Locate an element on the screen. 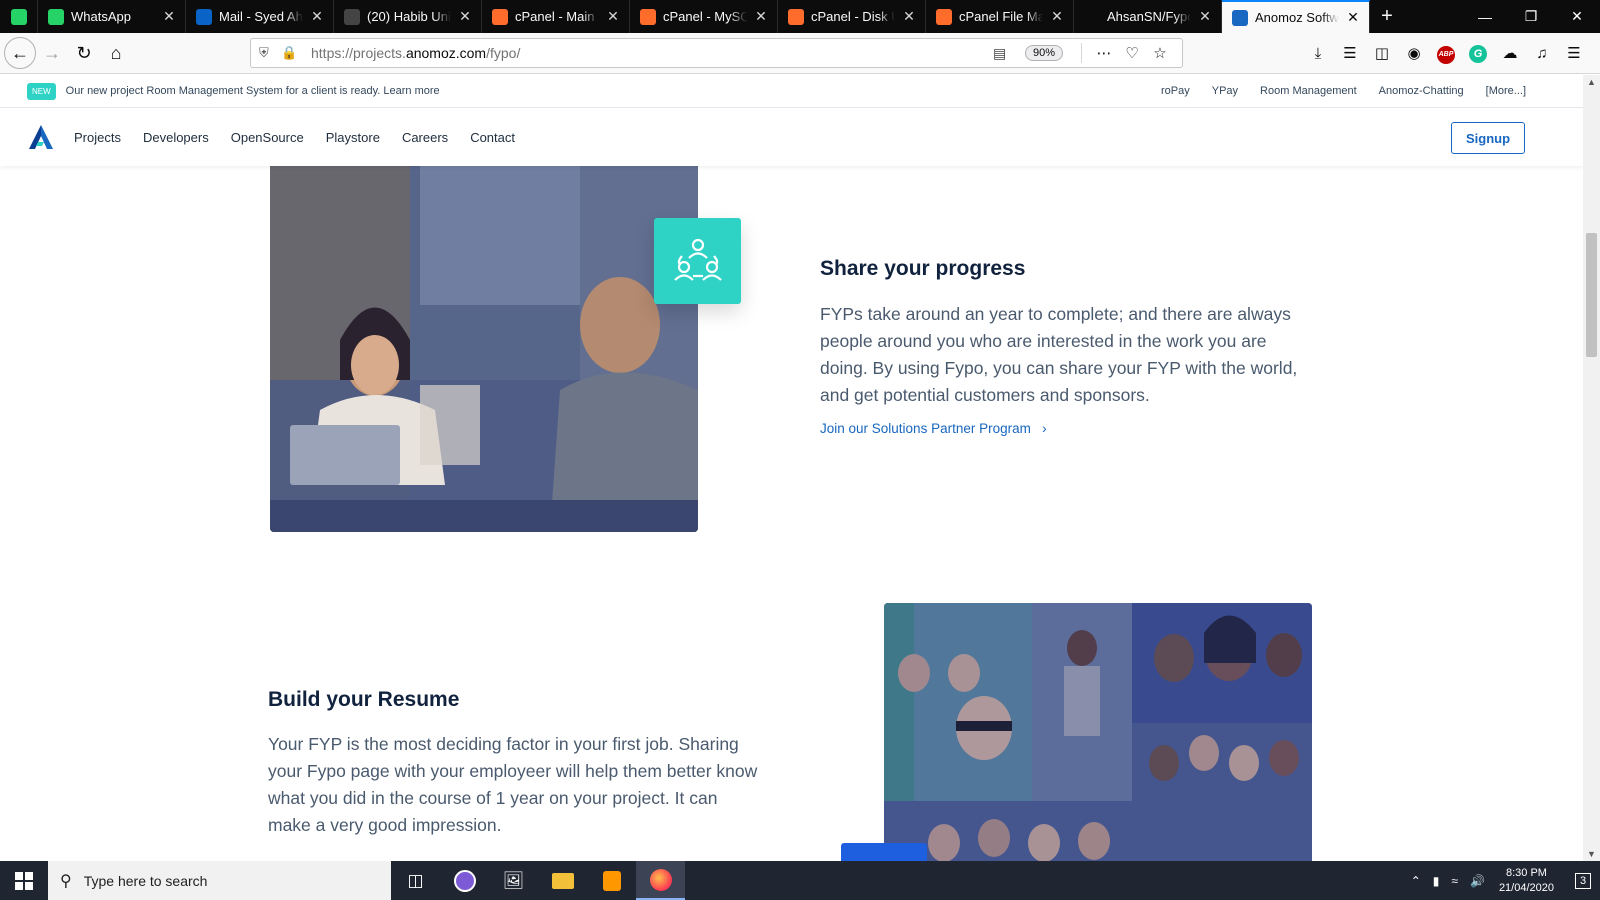 The width and height of the screenshot is (1600, 900). pocket-icon: ♡ is located at coordinates (1132, 53).